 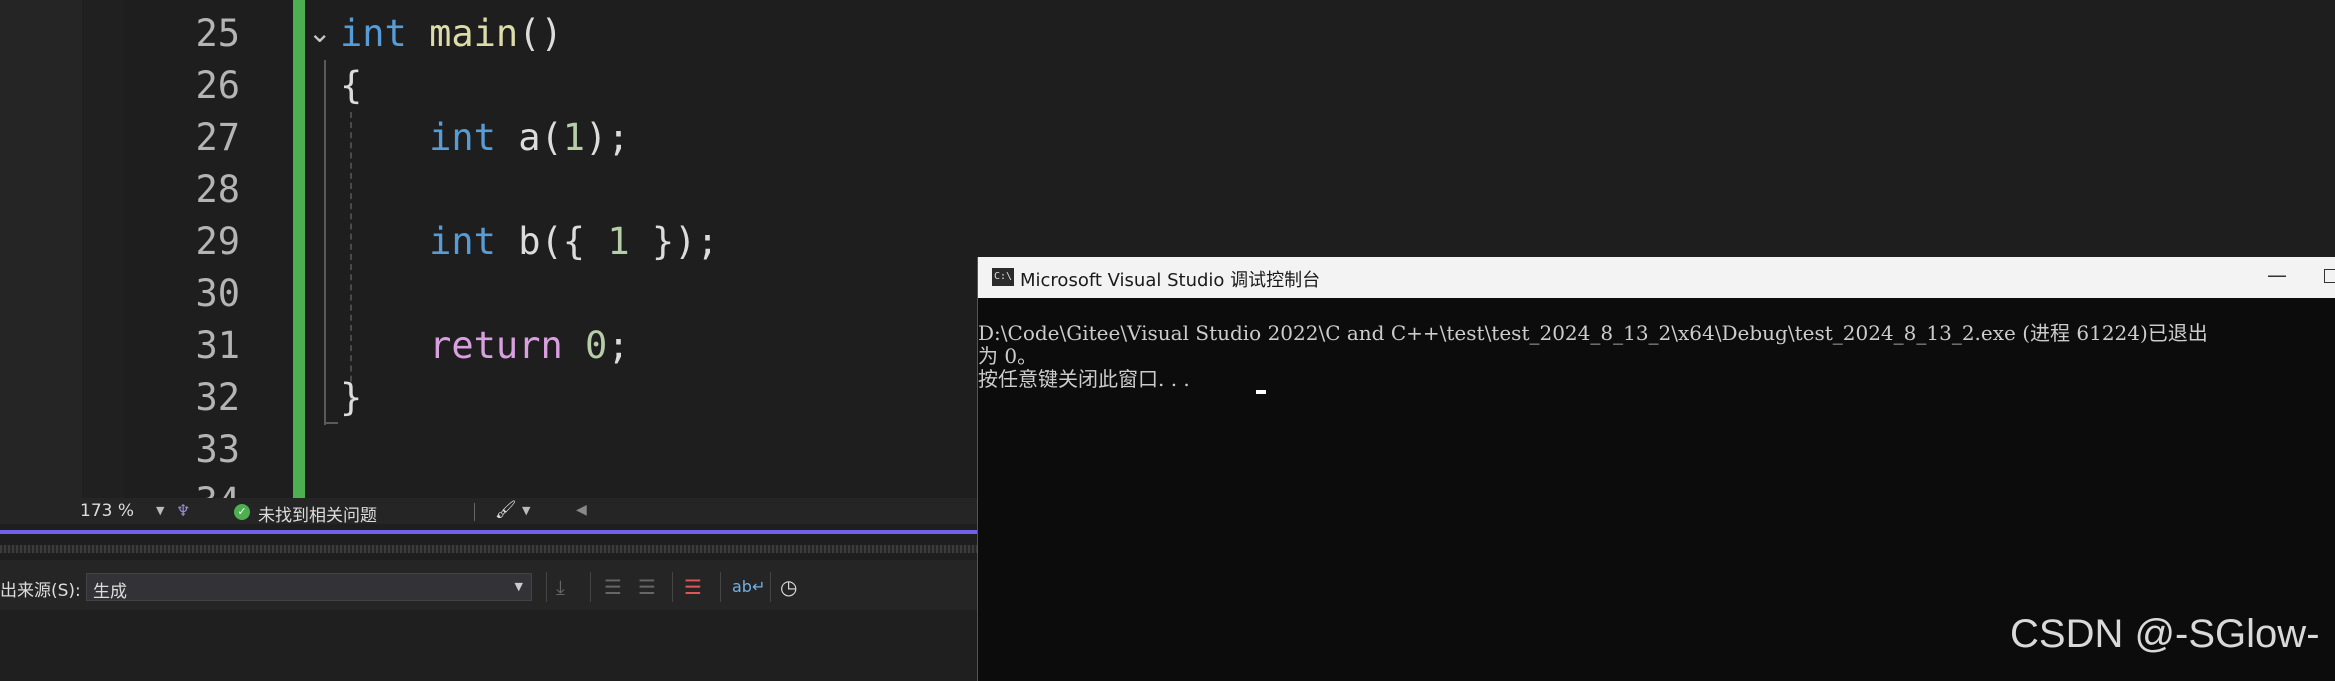 What do you see at coordinates (103, 249) in the screenshot?
I see `indicator-margin` at bounding box center [103, 249].